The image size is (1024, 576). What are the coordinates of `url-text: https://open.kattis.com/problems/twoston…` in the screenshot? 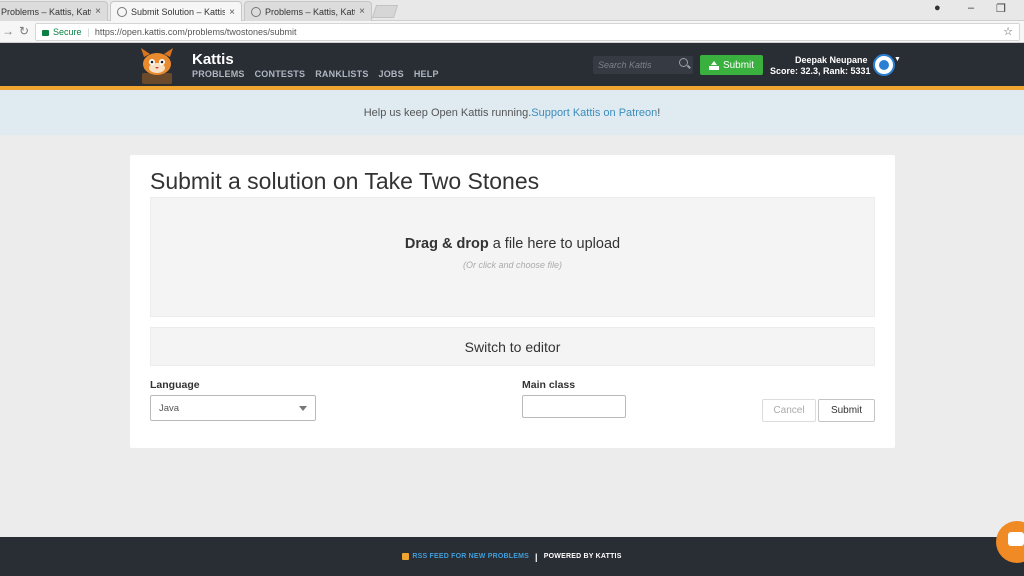 It's located at (195, 32).